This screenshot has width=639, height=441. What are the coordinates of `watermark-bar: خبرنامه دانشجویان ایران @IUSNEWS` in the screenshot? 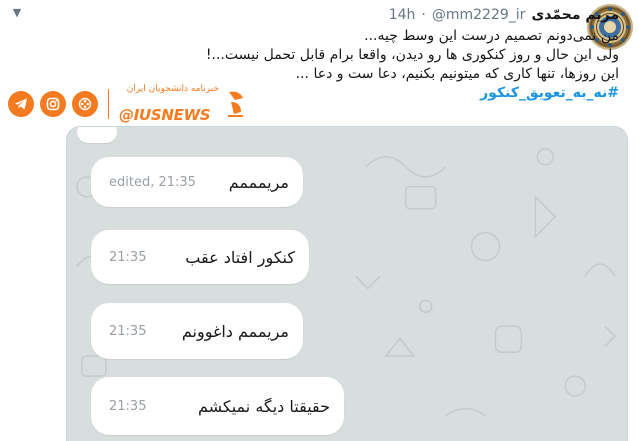 It's located at (127, 104).